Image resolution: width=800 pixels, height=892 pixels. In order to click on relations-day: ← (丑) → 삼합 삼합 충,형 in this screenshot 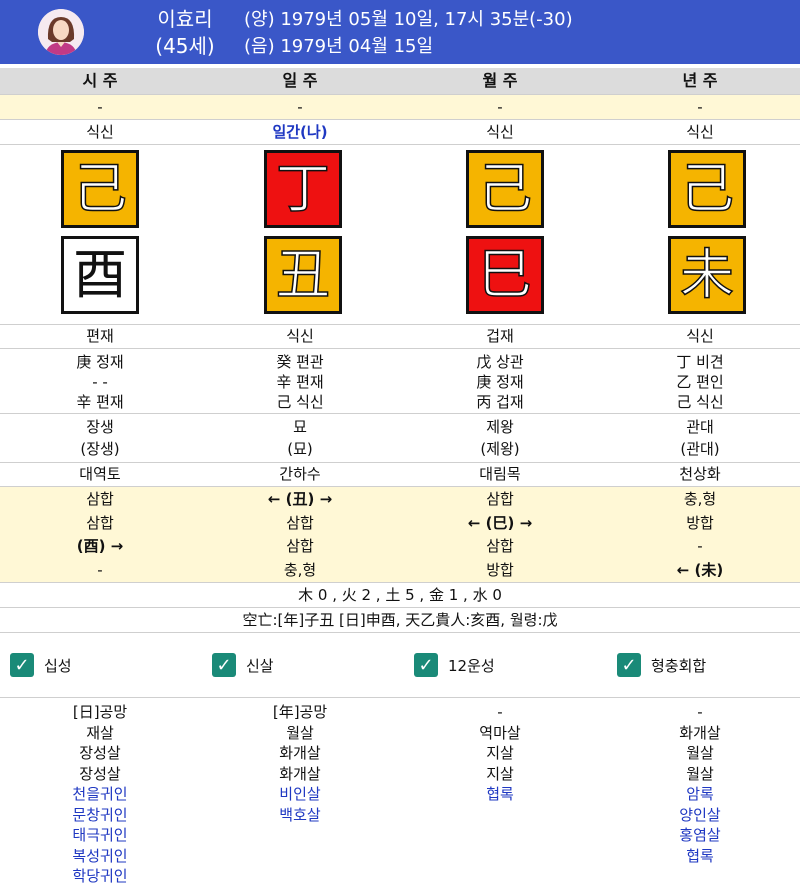, I will do `click(300, 535)`.